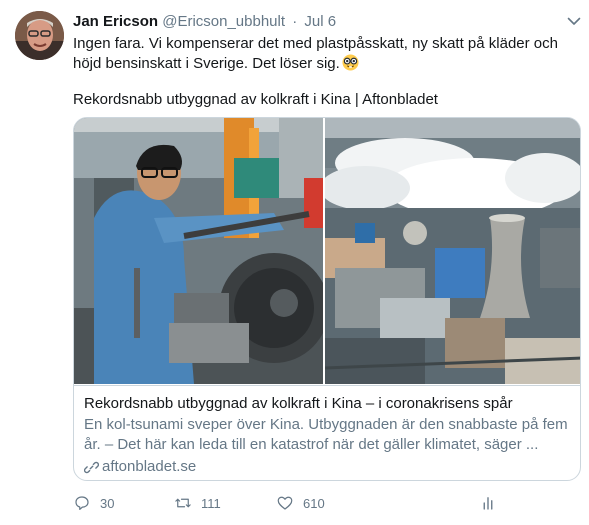 The height and width of the screenshot is (525, 589). I want to click on reply-button: 30, so click(93, 503).